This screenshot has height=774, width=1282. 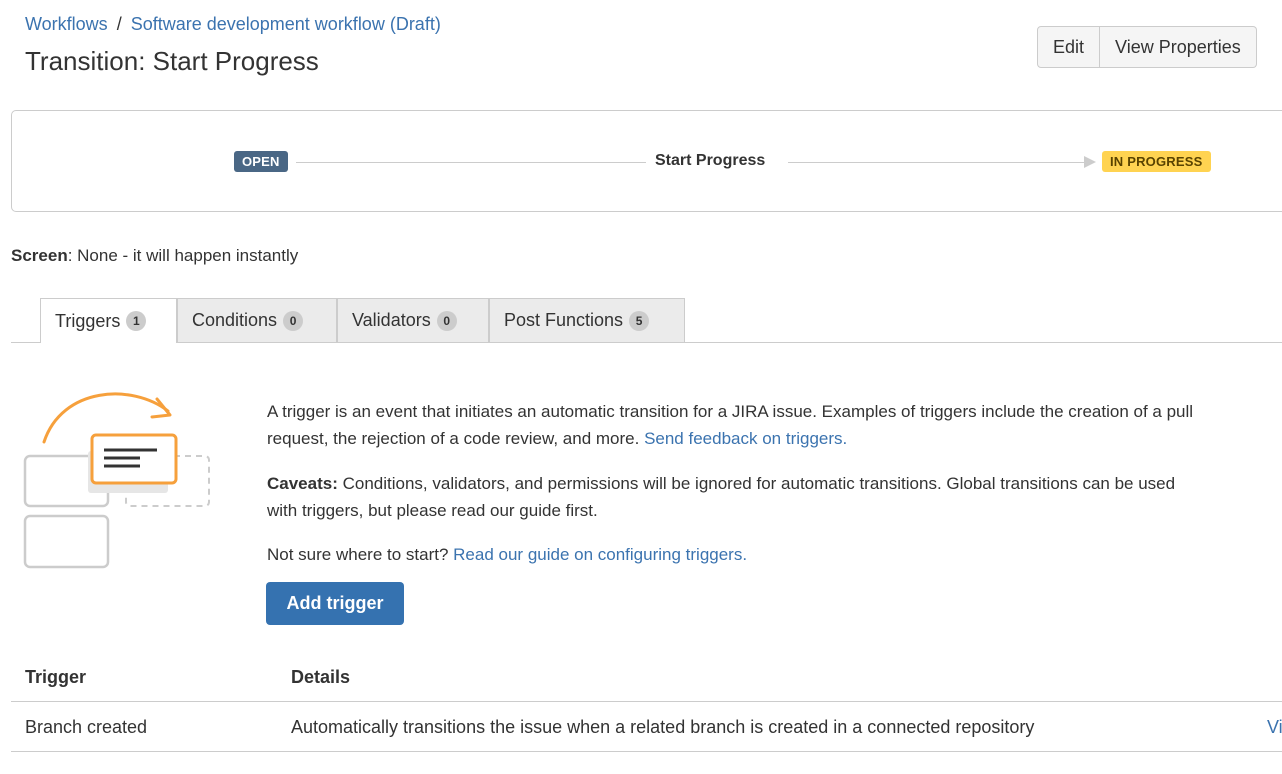 I want to click on view-trigger-link: View, so click(x=1274, y=727).